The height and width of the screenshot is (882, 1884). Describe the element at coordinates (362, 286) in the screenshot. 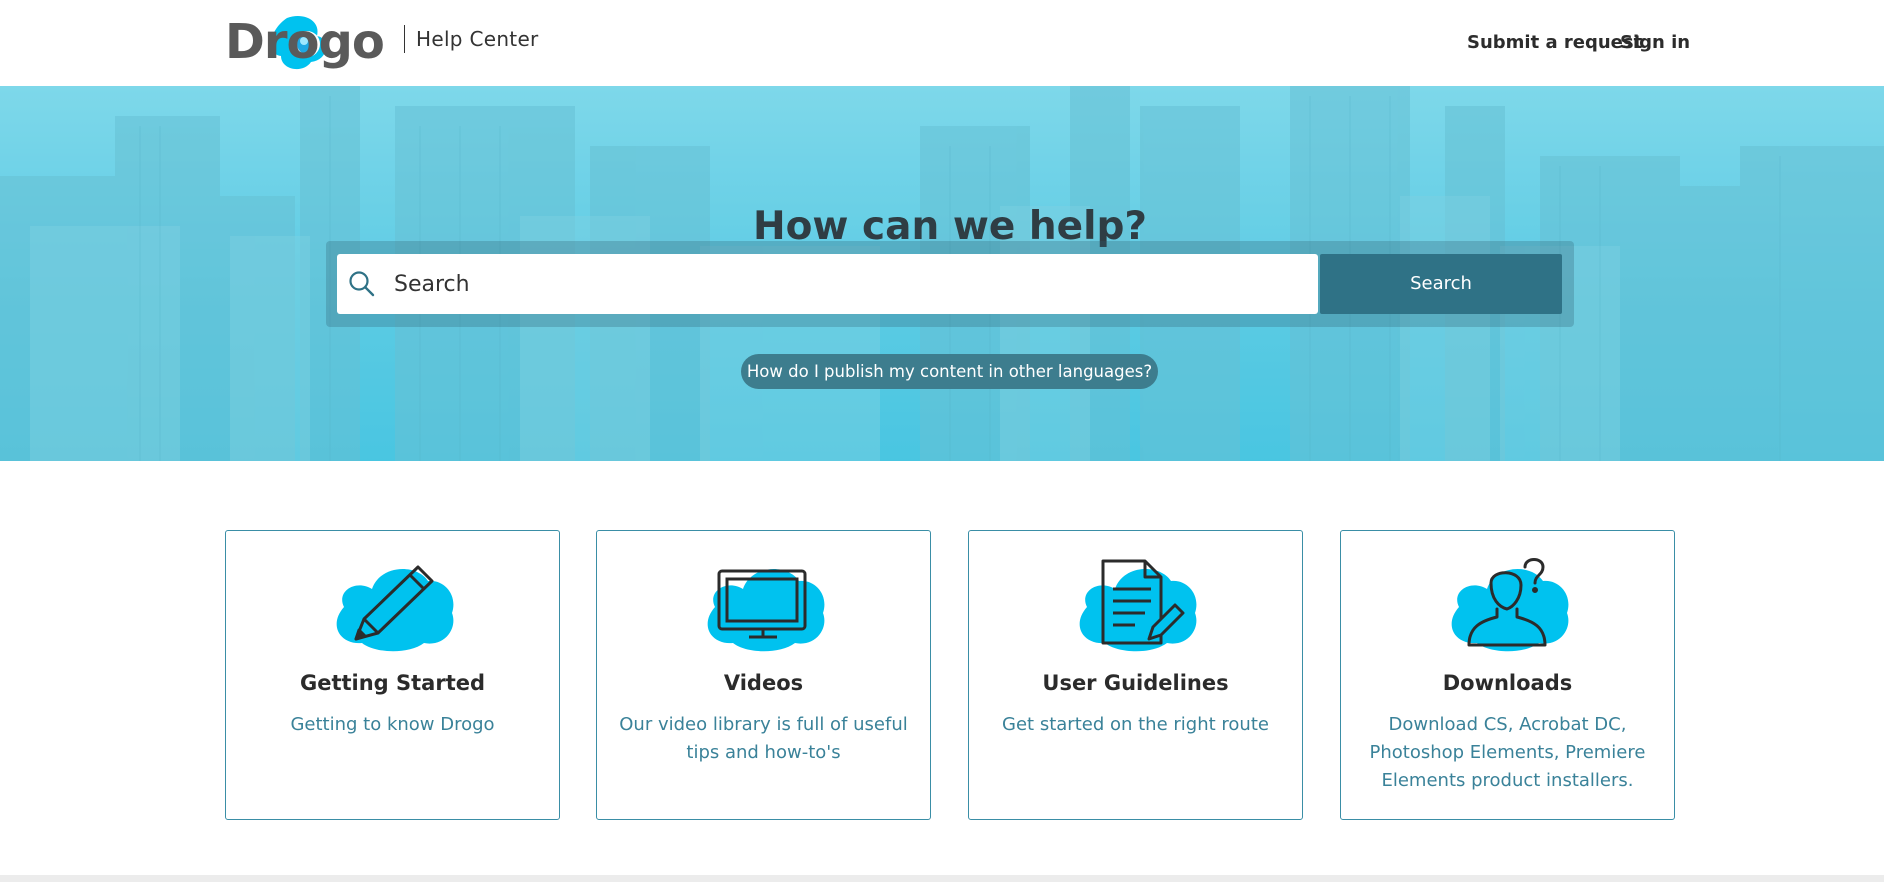

I see `search-icon` at that location.